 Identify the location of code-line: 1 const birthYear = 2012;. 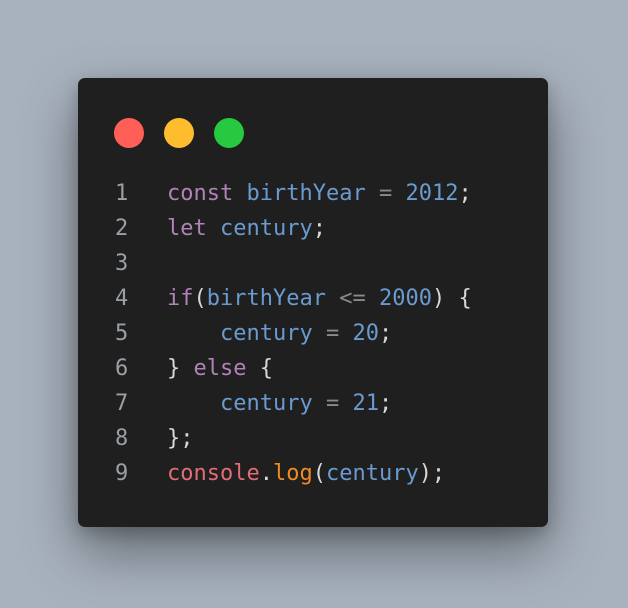
(313, 193).